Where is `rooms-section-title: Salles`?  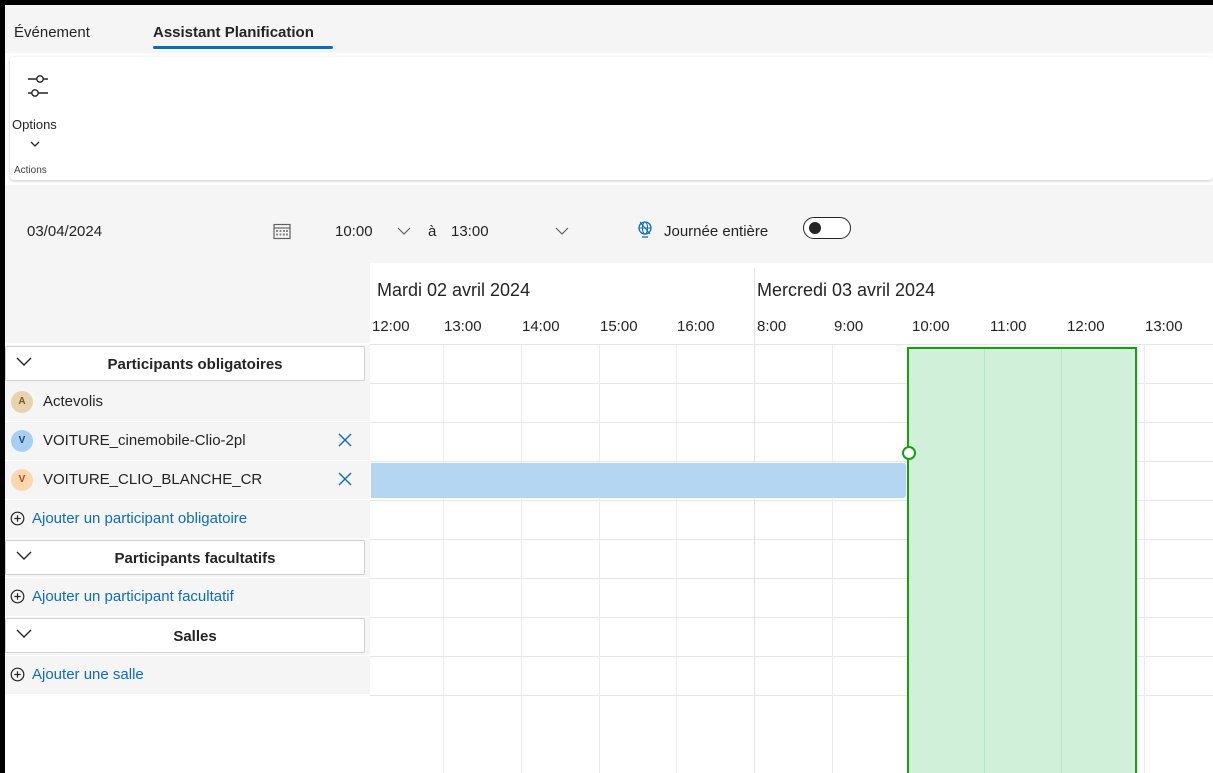
rooms-section-title: Salles is located at coordinates (195, 636).